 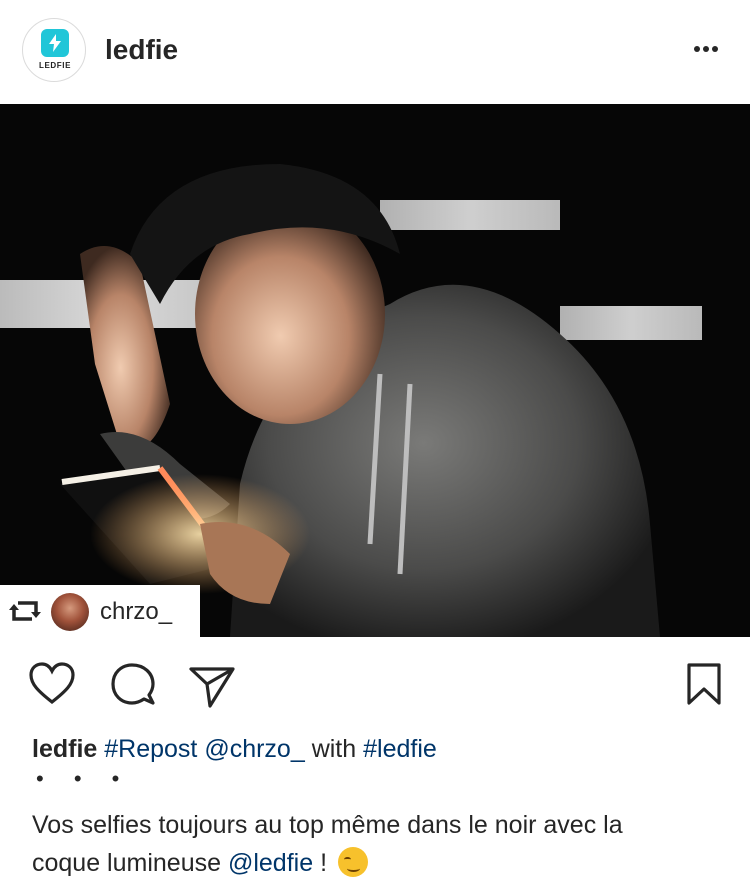 I want to click on post-username: ledfie, so click(x=141, y=50).